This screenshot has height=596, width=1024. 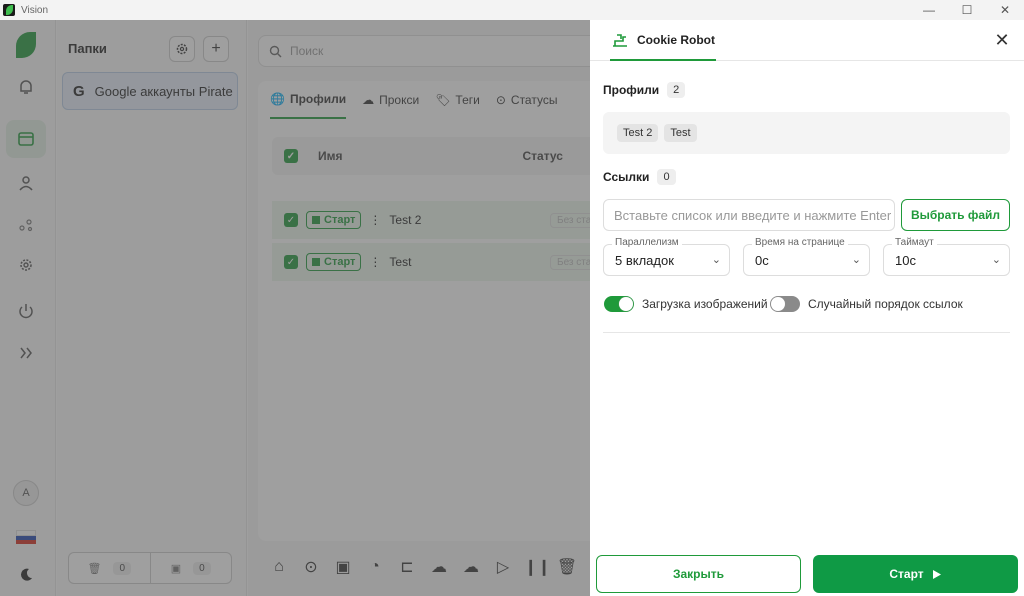 I want to click on main-tabs: 🌐 Профили ☁ Прокси 🏷 Теги ⊙ Статусы, so click(x=407, y=101).